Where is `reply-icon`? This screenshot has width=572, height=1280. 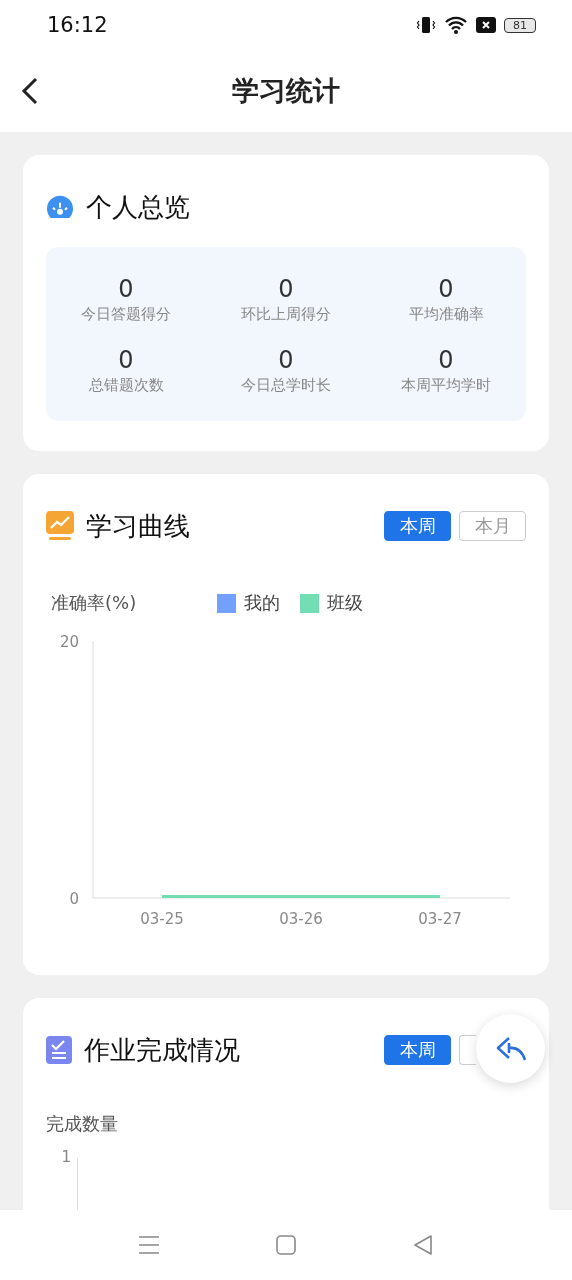 reply-icon is located at coordinates (510, 1048).